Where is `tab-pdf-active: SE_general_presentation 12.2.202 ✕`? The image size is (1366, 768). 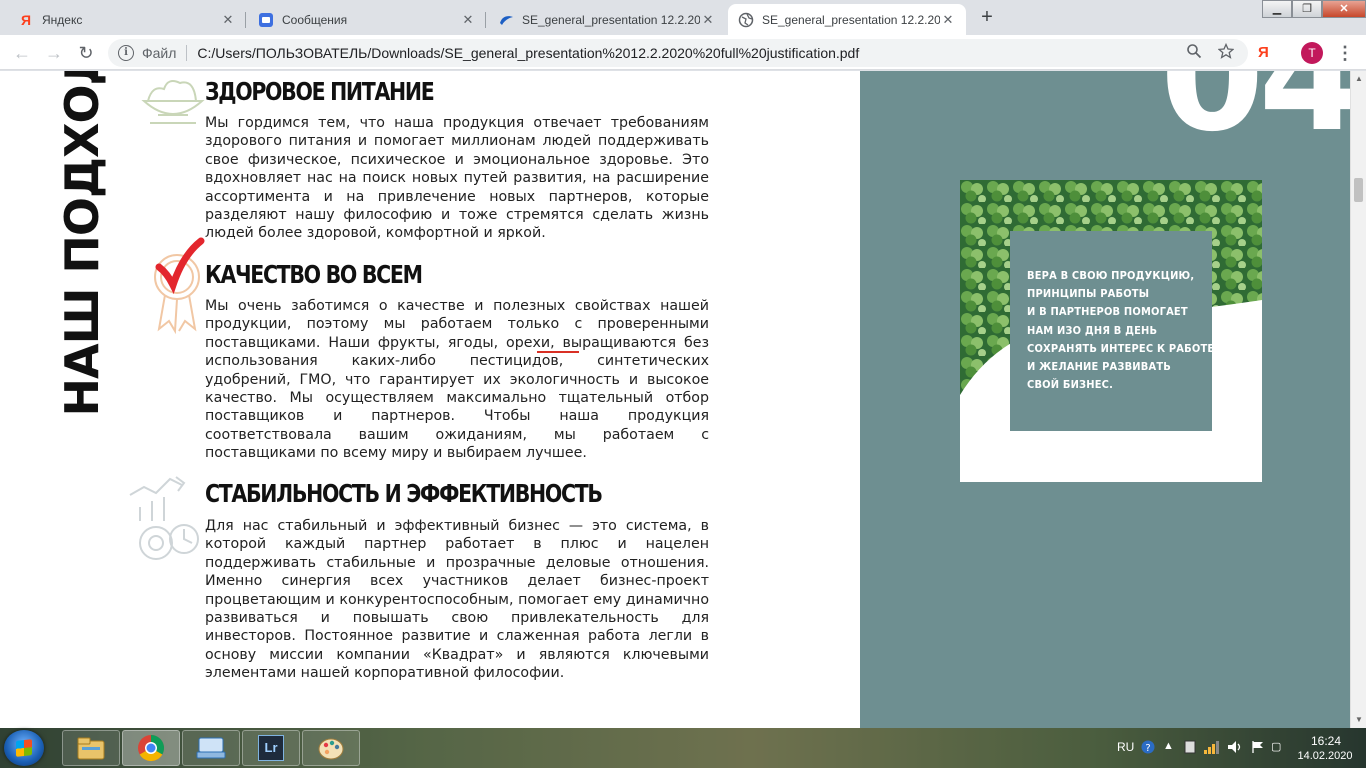 tab-pdf-active: SE_general_presentation 12.2.202 ✕ is located at coordinates (847, 19).